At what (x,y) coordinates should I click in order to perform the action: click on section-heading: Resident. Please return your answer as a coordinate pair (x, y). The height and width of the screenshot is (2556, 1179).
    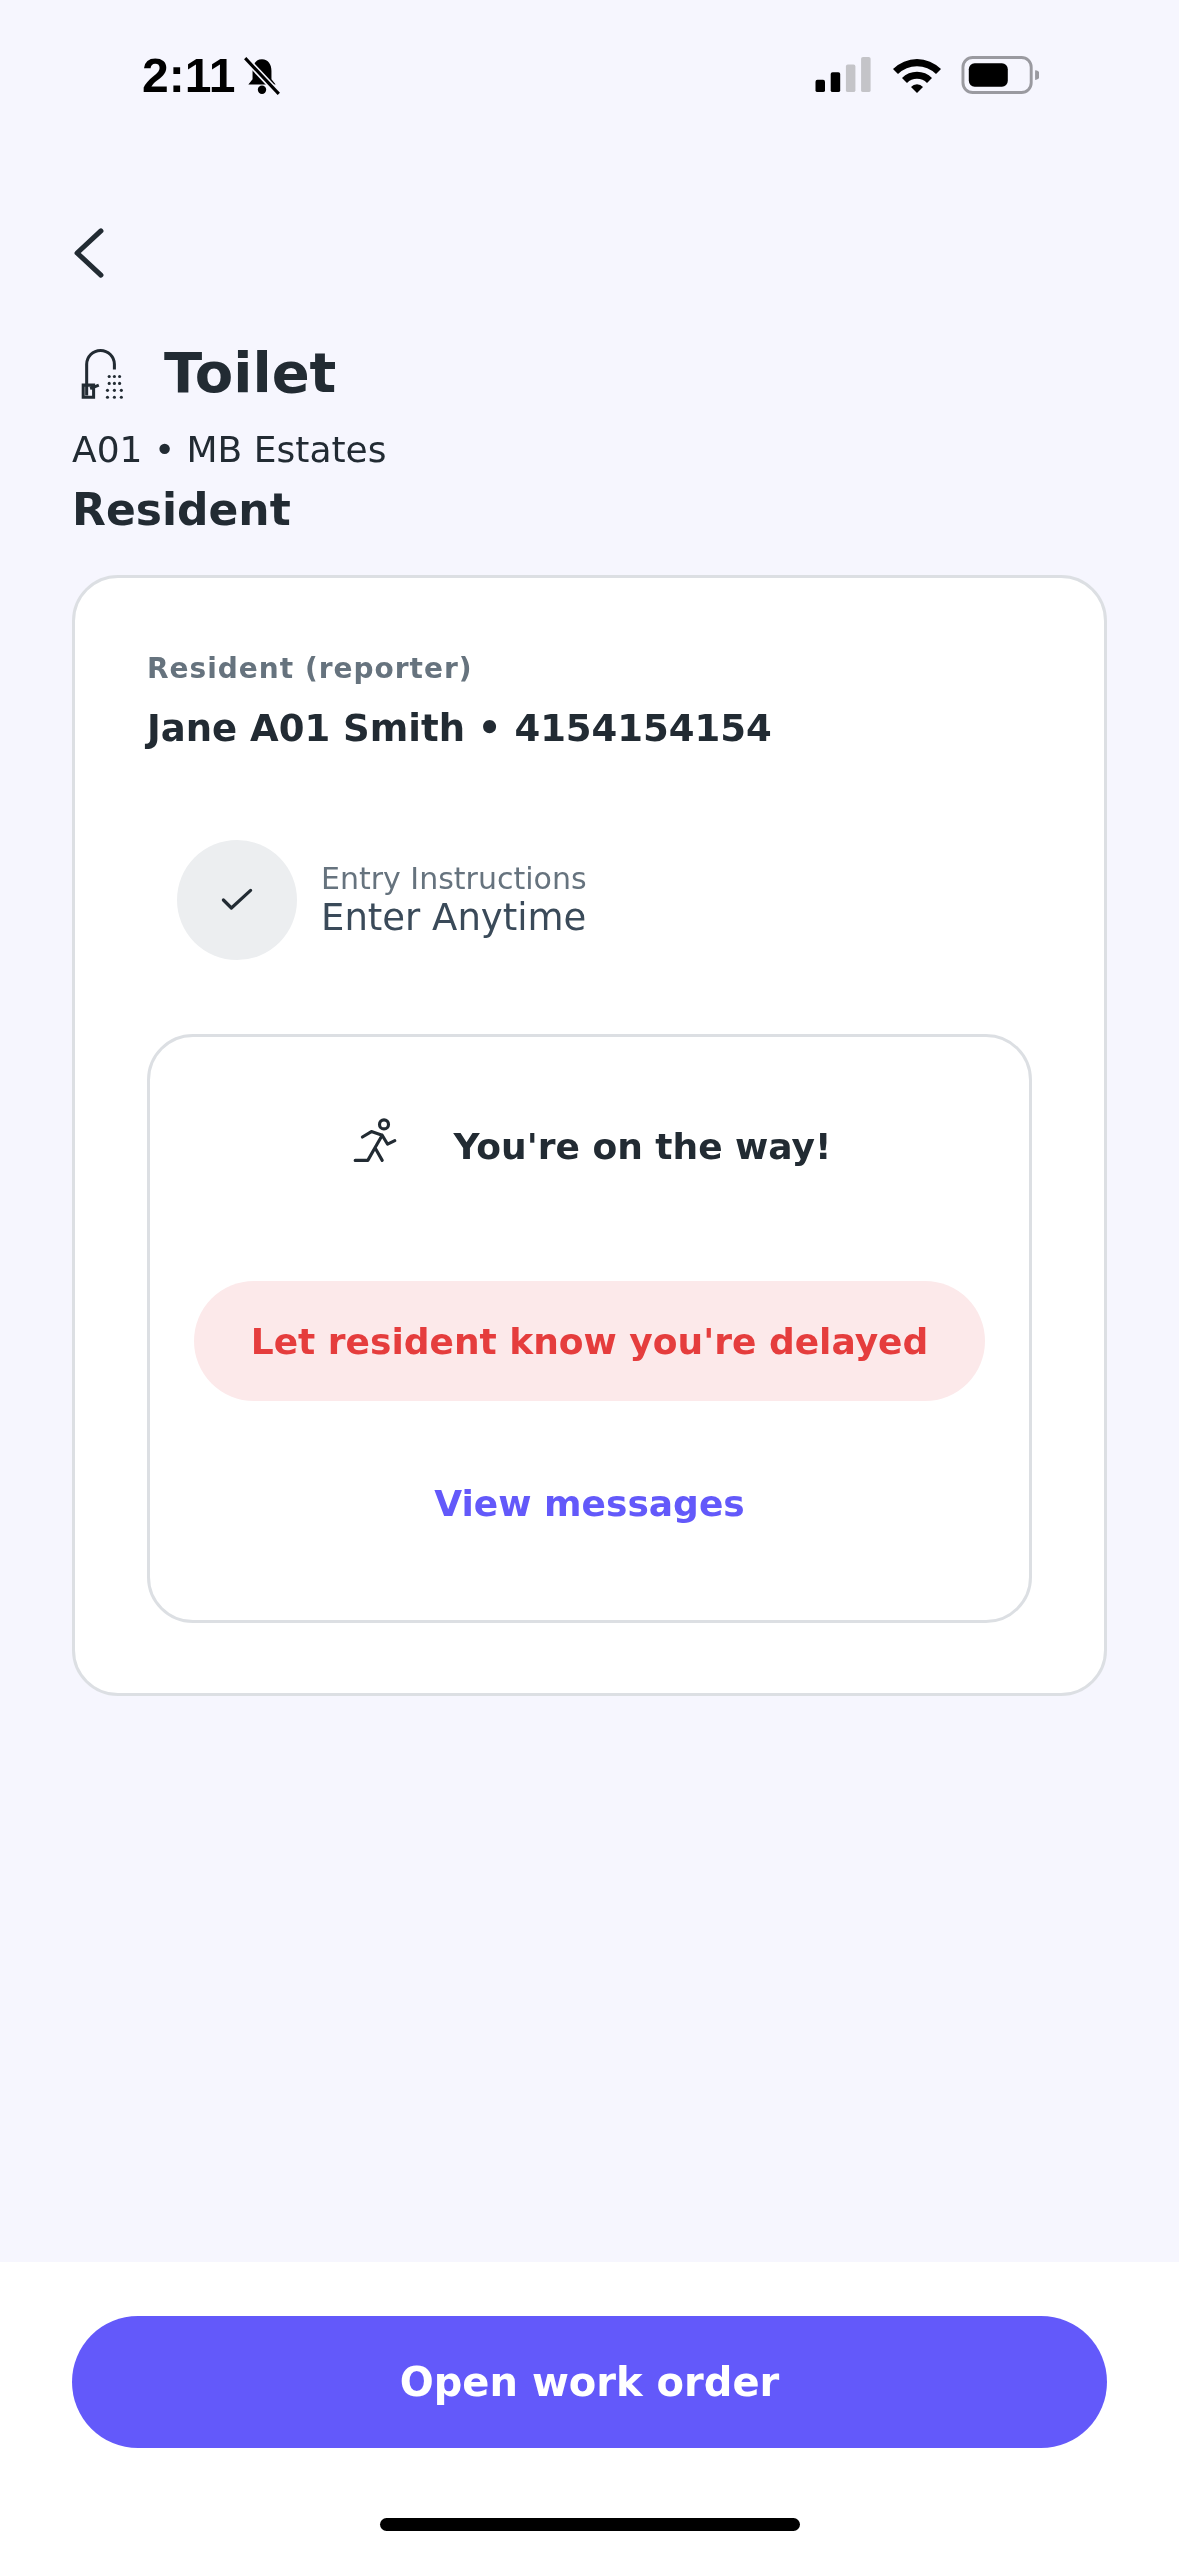
    Looking at the image, I should click on (182, 509).